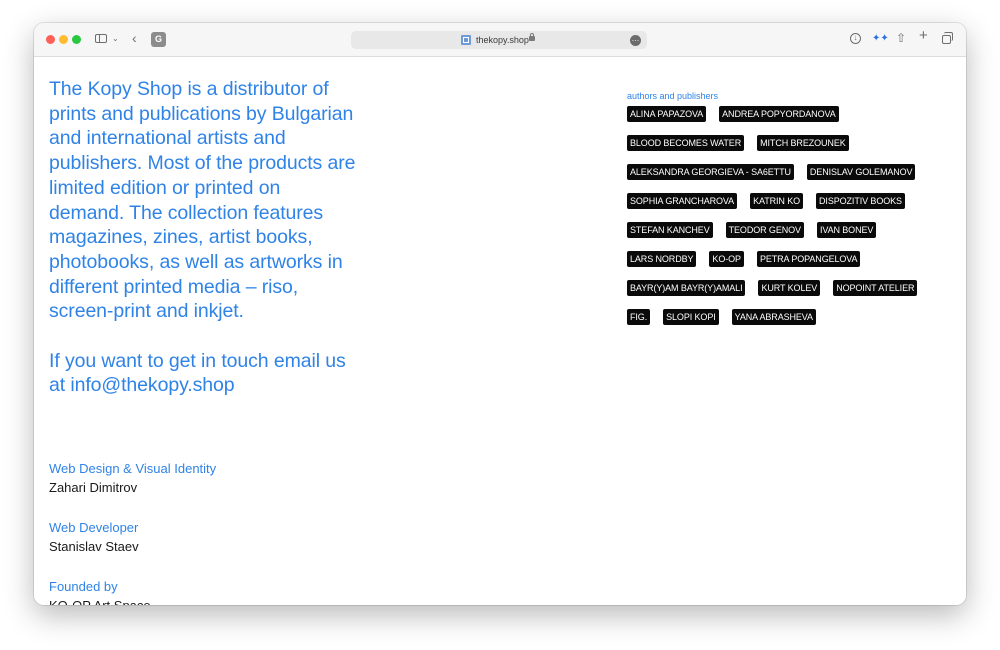 The width and height of the screenshot is (1000, 650). What do you see at coordinates (673, 96) in the screenshot?
I see `authors-section-title: authors and publishers` at bounding box center [673, 96].